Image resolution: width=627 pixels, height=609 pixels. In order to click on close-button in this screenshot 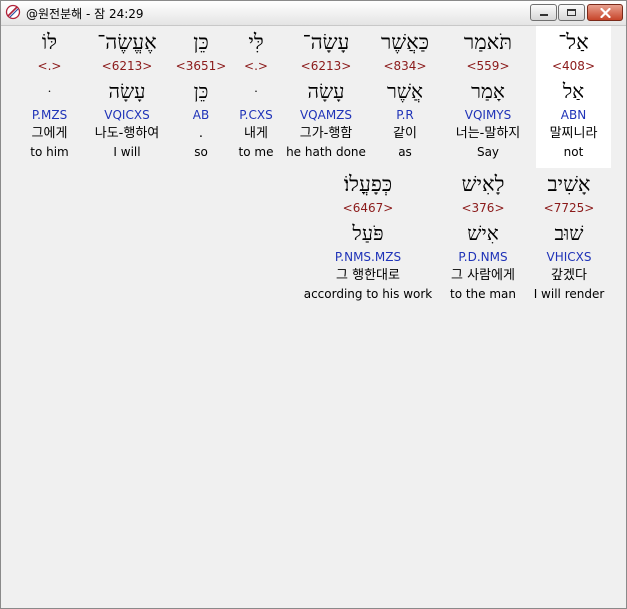, I will do `click(605, 12)`.